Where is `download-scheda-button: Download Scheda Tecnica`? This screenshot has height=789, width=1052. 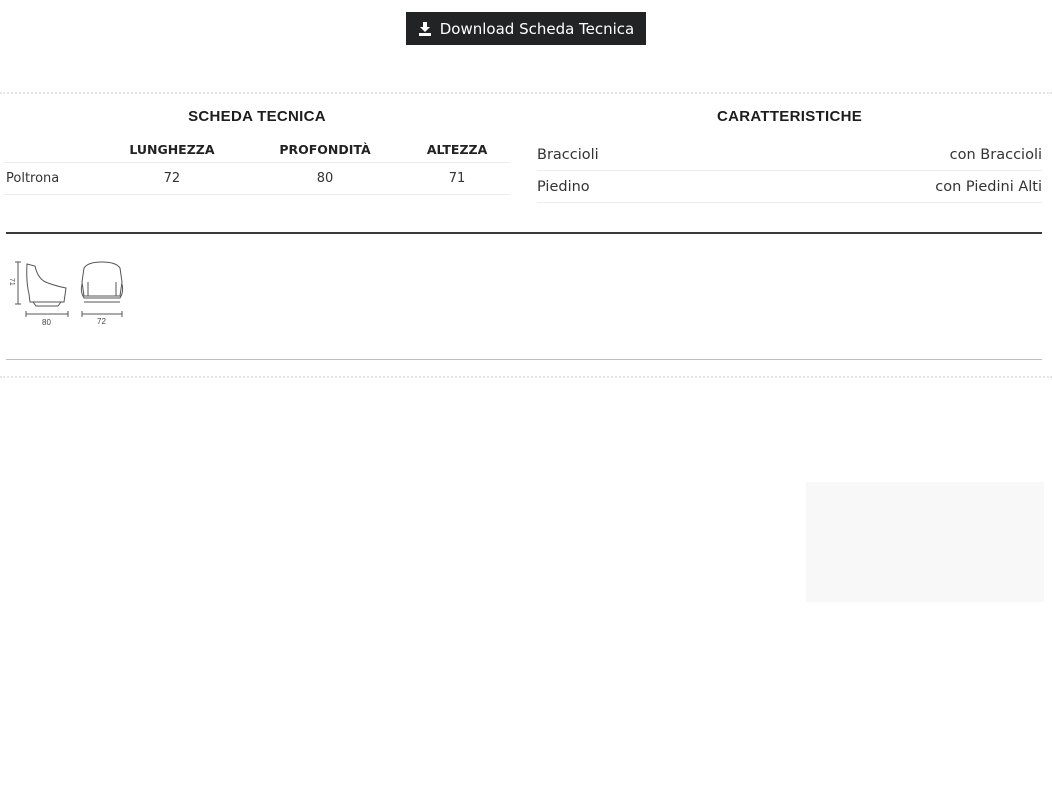 download-scheda-button: Download Scheda Tecnica is located at coordinates (526, 28).